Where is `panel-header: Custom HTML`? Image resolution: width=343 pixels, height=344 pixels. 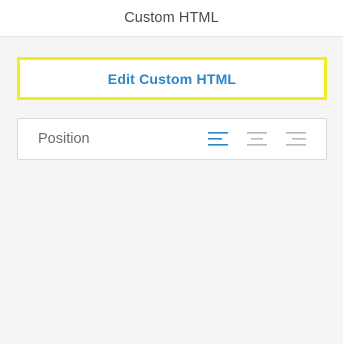 panel-header: Custom HTML is located at coordinates (171, 18).